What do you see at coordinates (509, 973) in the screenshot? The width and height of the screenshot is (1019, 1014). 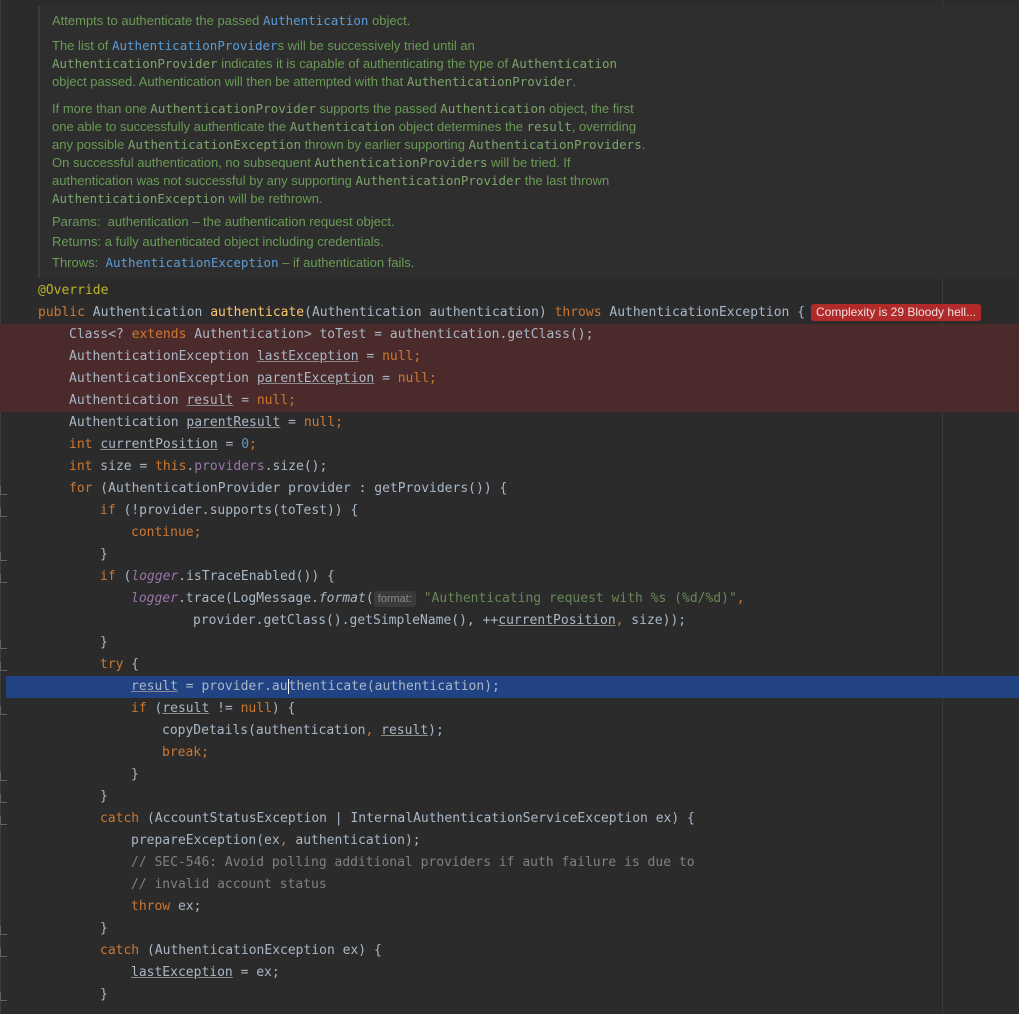 I see `code-line: lastException = ex;` at bounding box center [509, 973].